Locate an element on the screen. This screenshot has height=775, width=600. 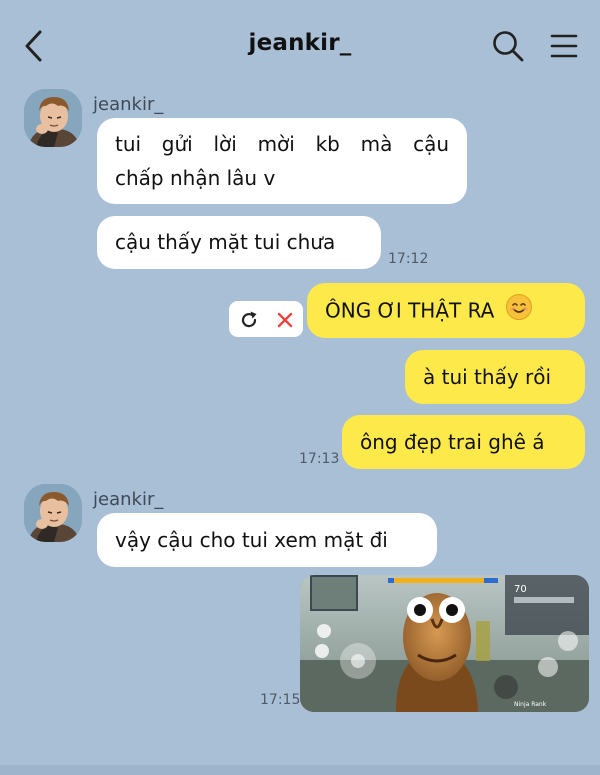
resend-button is located at coordinates (249, 320).